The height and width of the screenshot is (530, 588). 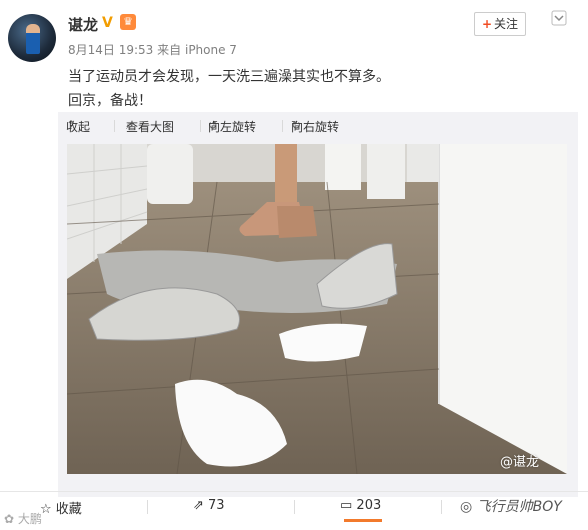 What do you see at coordinates (150, 127) in the screenshot?
I see `view-large-label: 查看大图` at bounding box center [150, 127].